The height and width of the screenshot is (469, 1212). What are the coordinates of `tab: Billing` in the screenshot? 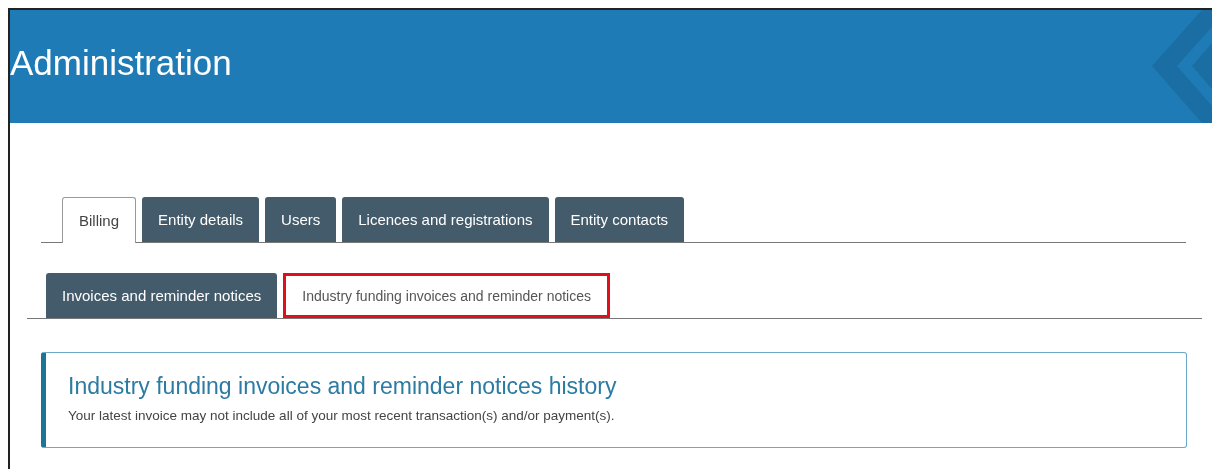 It's located at (99, 220).